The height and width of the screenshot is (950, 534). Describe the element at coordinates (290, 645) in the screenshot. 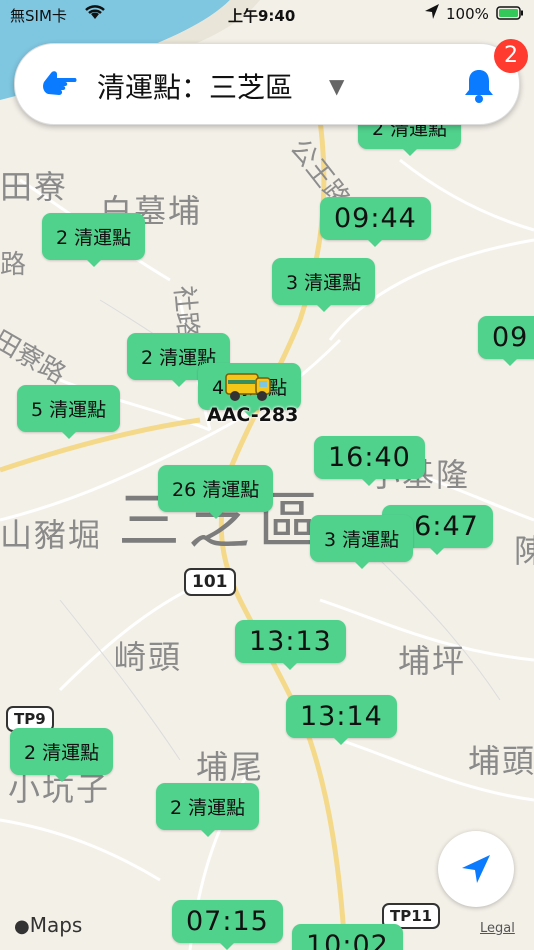

I see `map-pin: 13:13` at that location.